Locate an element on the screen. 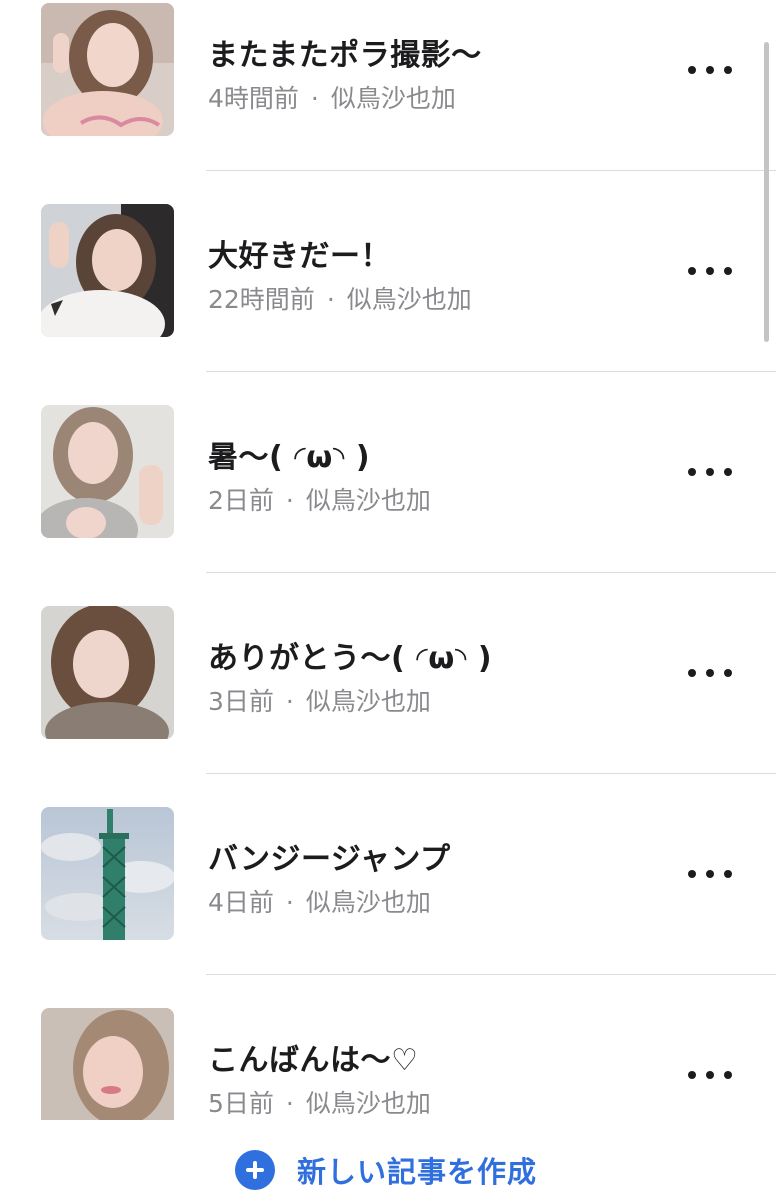  post-meta: 4日前 · 似鳥沙也加 is located at coordinates (319, 901).